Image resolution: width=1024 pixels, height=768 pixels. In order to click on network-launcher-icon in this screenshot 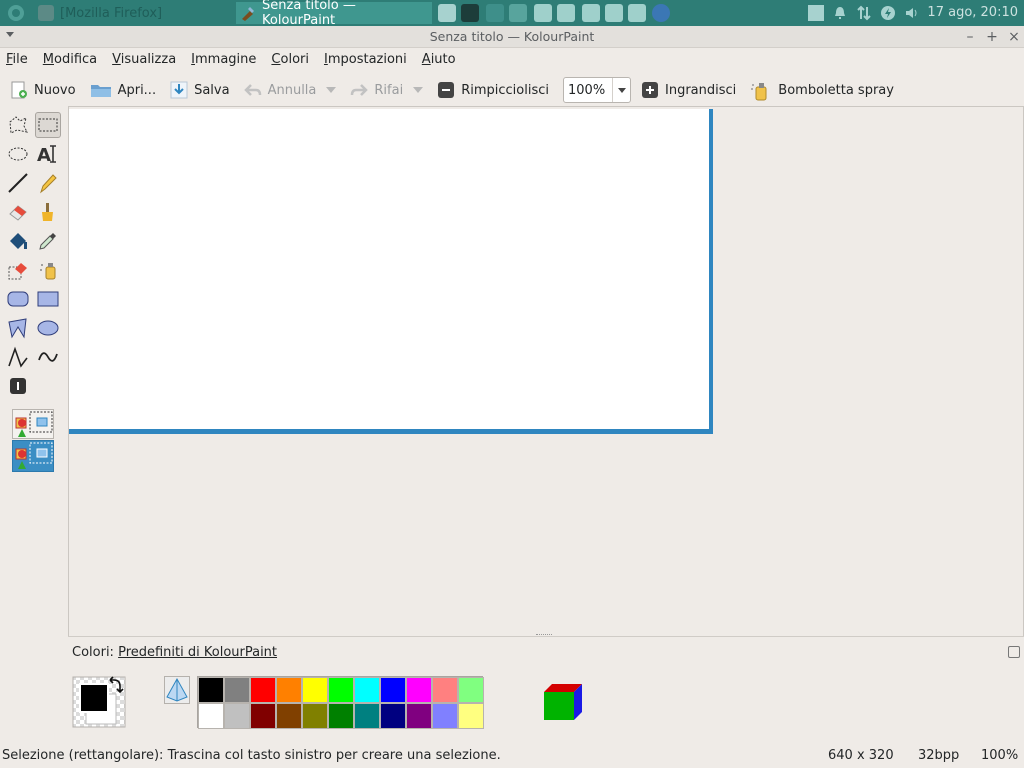, I will do `click(518, 13)`.